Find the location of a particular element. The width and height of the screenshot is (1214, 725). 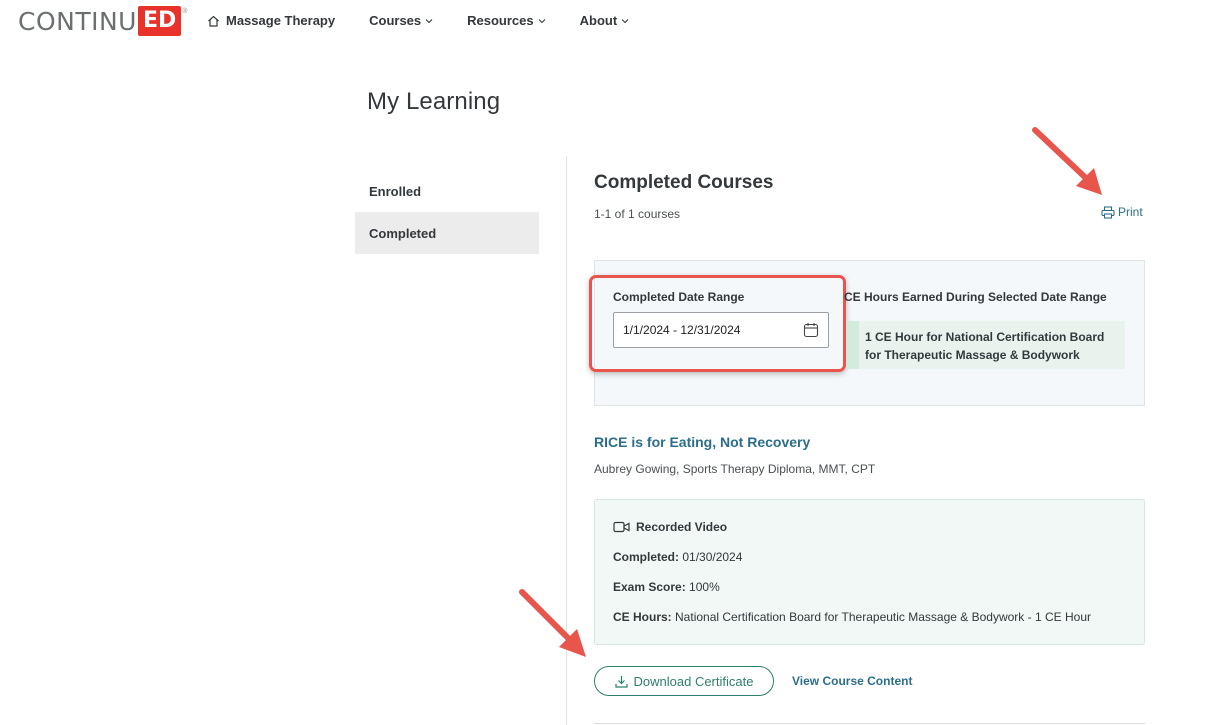

nav-resources: Resources is located at coordinates (506, 20).